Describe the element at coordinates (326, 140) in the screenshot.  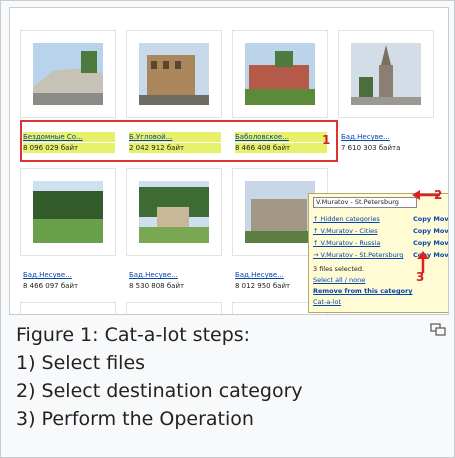
I see `step-marker-1: 1` at that location.